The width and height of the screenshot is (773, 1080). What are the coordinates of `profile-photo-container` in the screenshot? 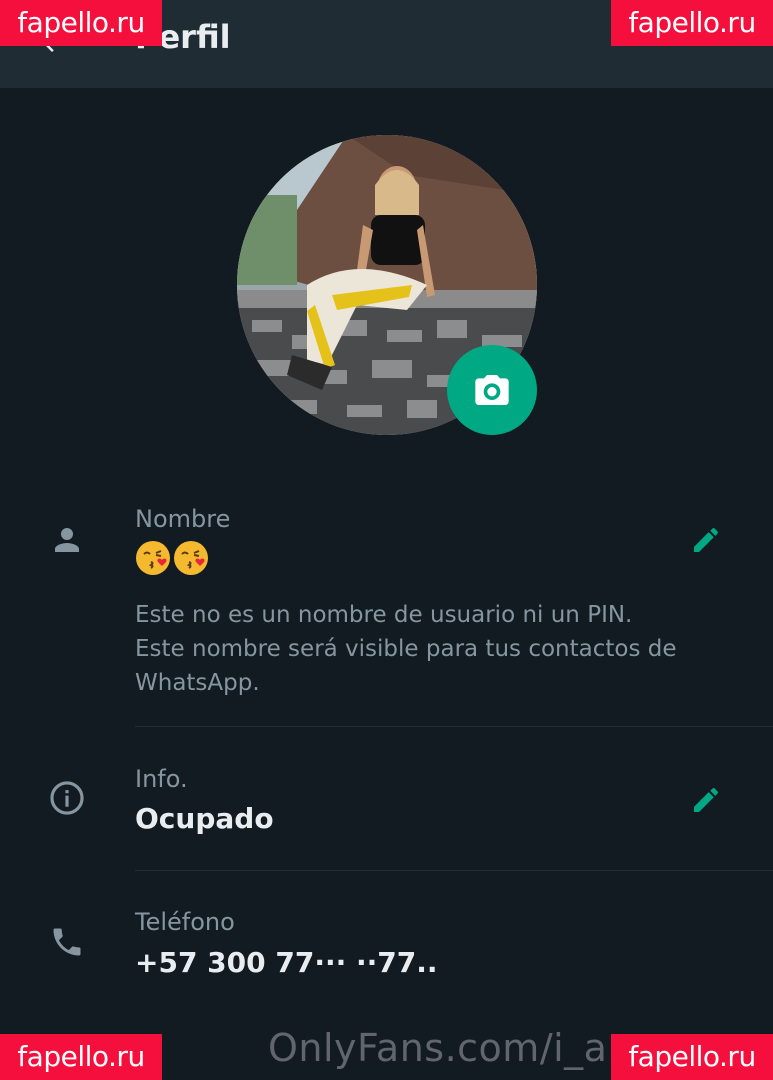 It's located at (387, 285).